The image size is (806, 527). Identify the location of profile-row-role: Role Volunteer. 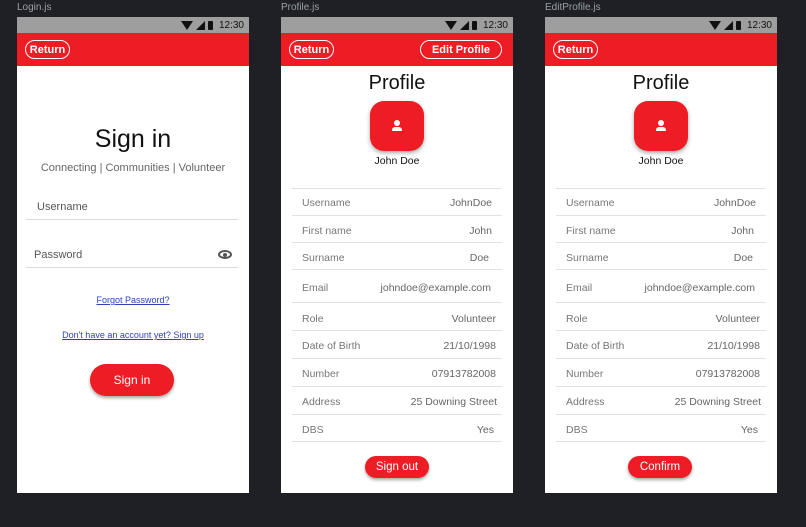
(397, 316).